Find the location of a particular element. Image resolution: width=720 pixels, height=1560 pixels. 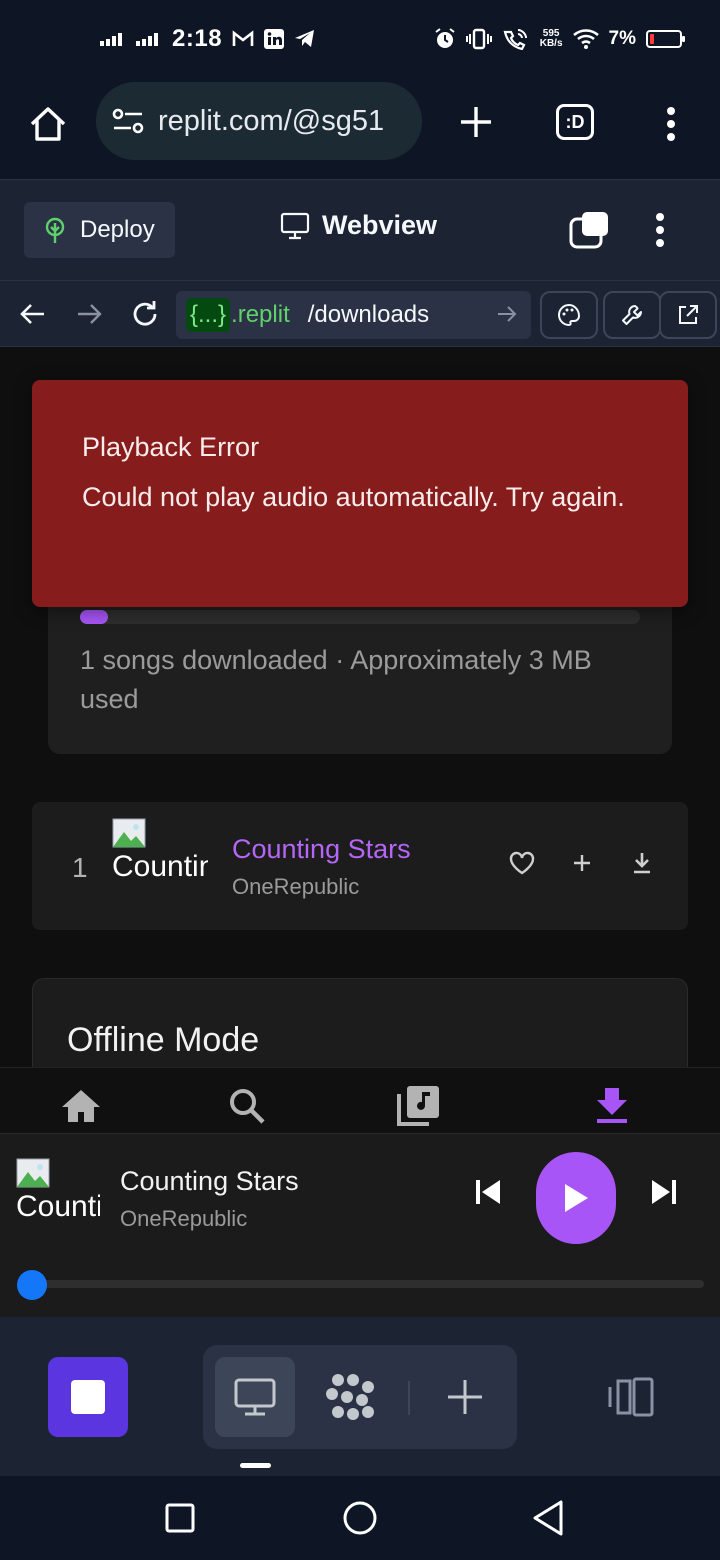

nav-downloads-tab is located at coordinates (612, 1106).